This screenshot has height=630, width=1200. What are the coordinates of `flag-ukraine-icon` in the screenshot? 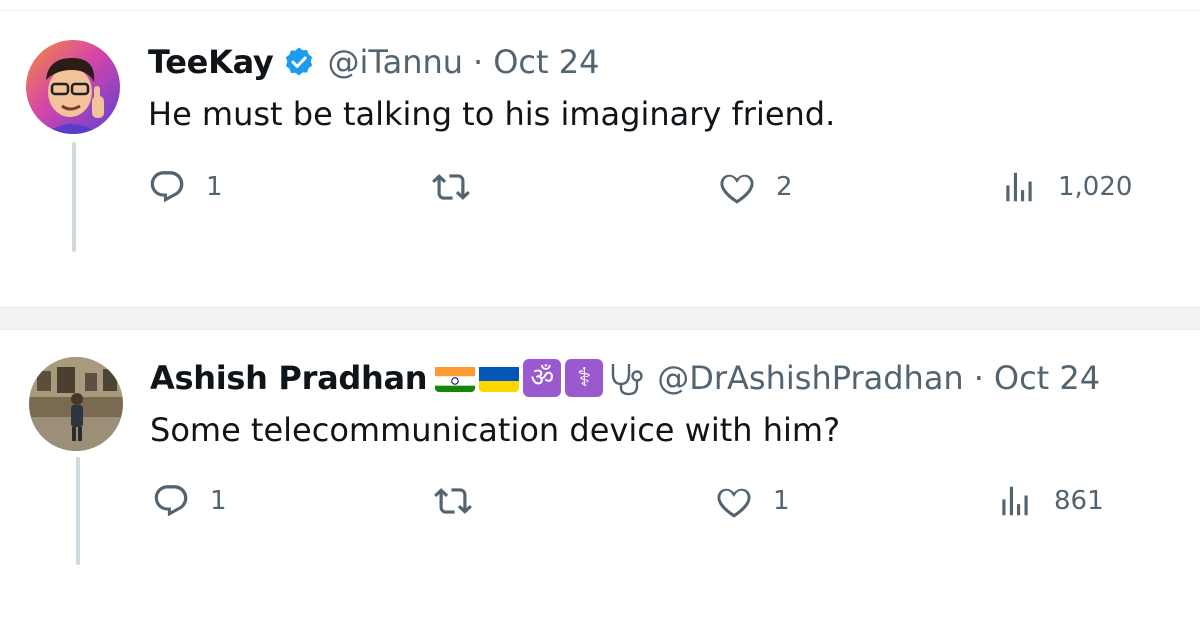 It's located at (499, 378).